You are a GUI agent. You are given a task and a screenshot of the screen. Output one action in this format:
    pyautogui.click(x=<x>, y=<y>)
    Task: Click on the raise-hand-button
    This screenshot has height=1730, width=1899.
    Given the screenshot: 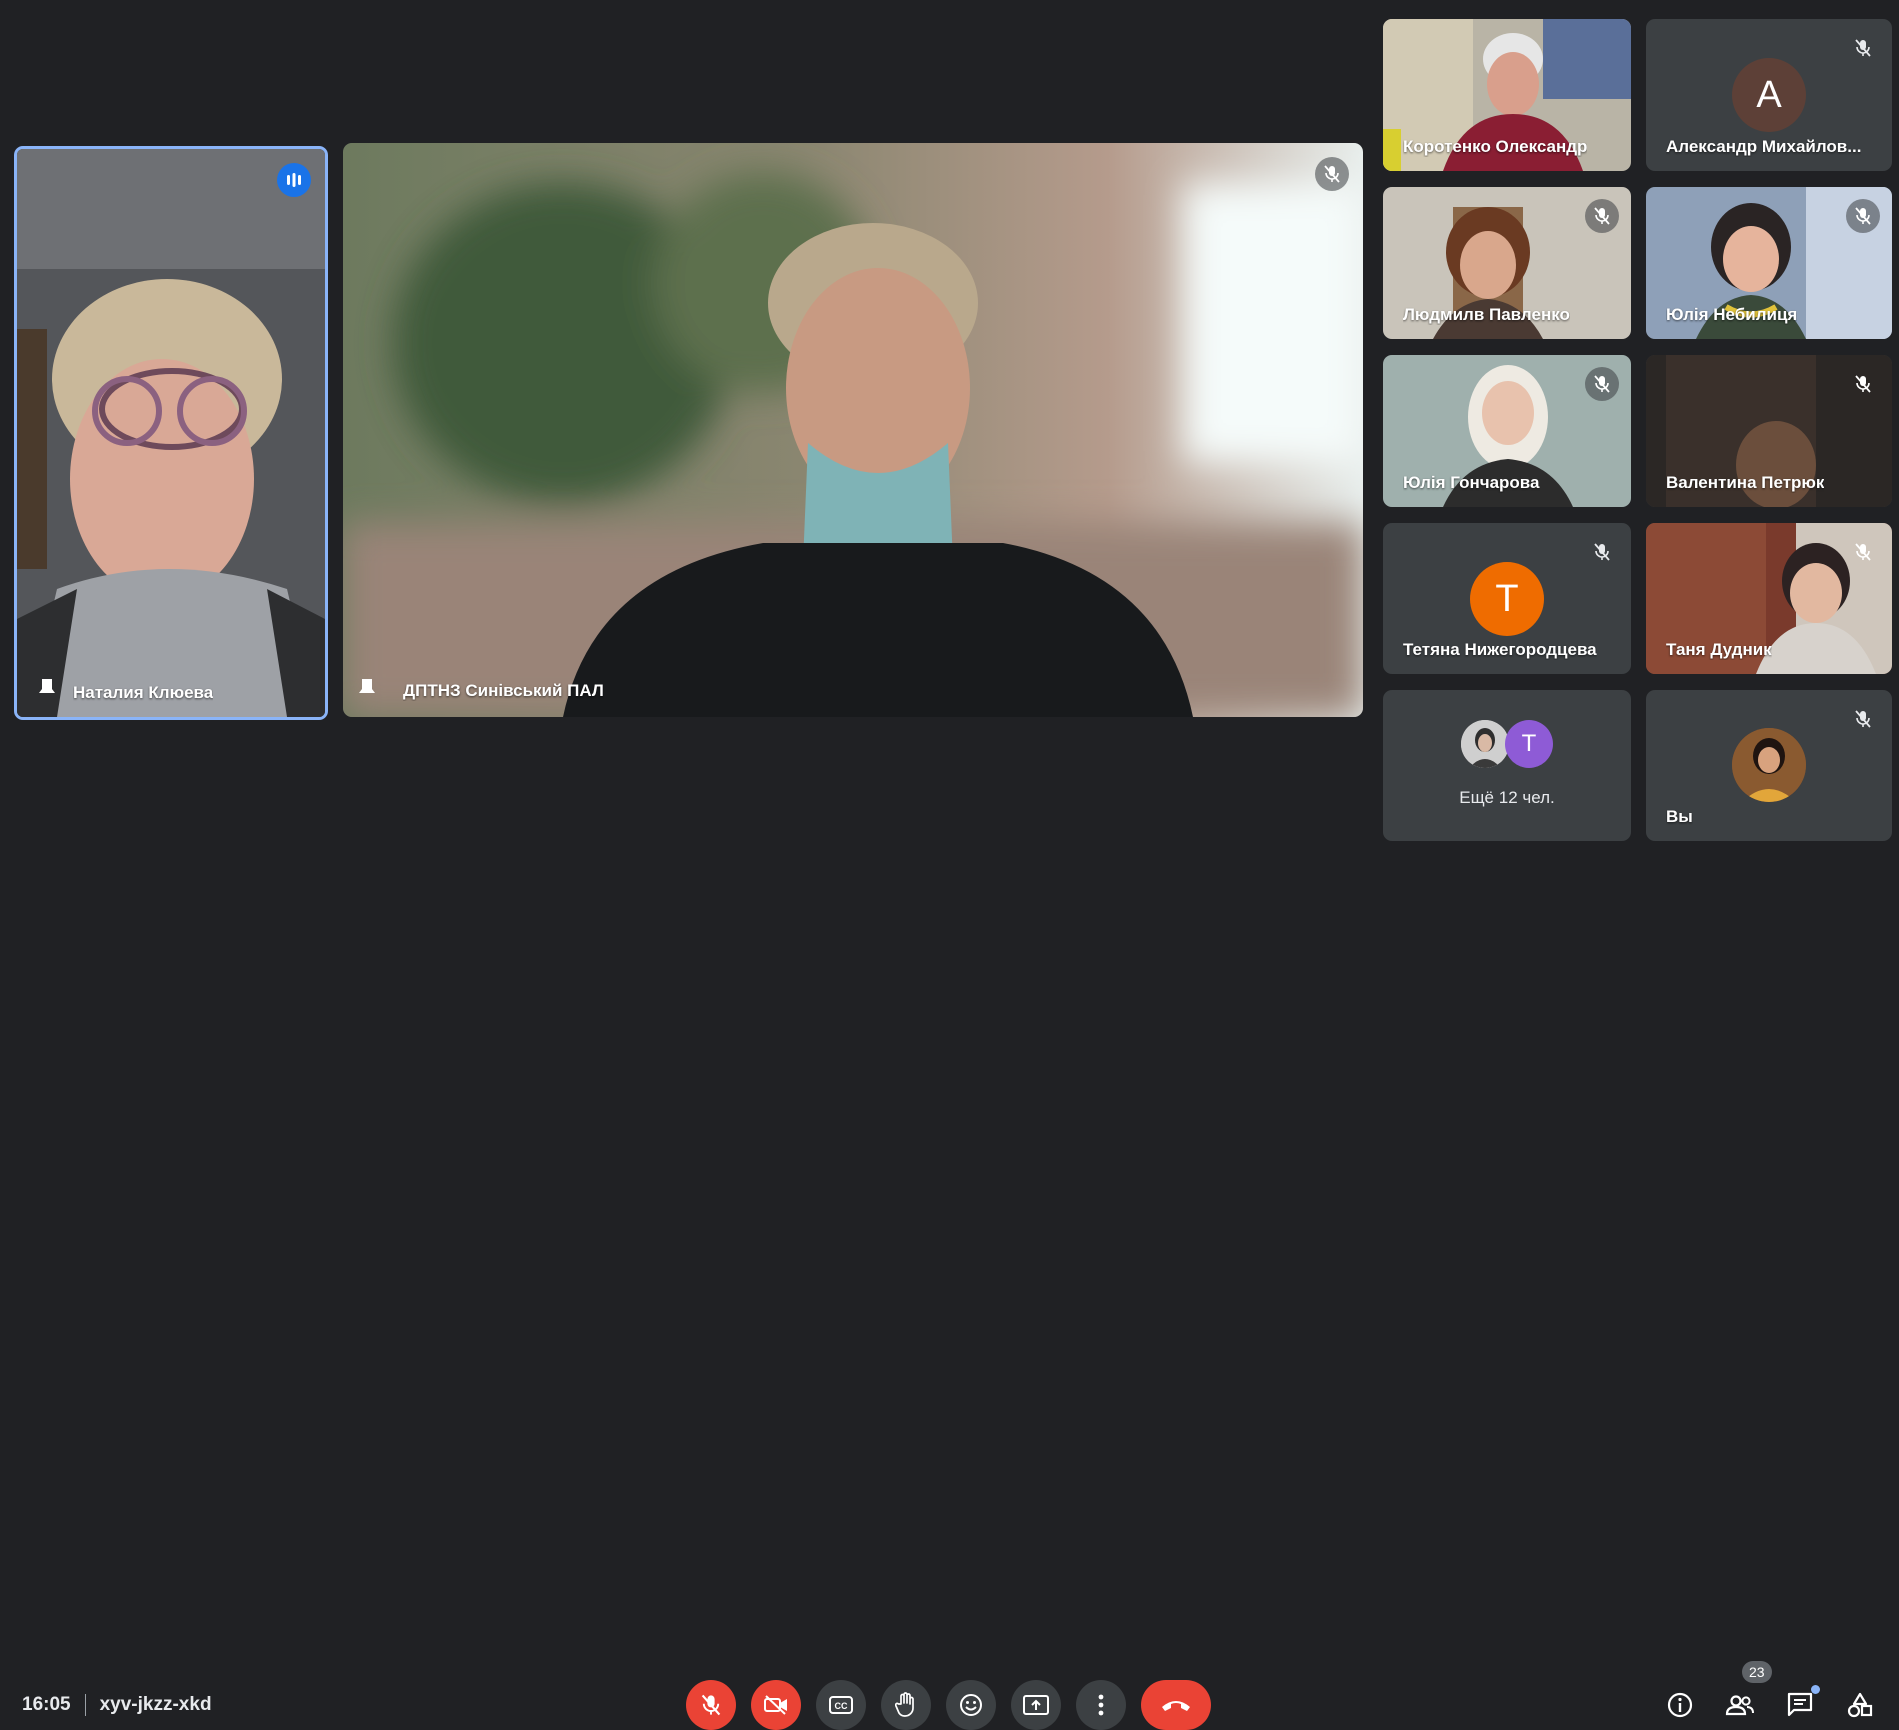 What is the action you would take?
    pyautogui.click(x=906, y=1705)
    